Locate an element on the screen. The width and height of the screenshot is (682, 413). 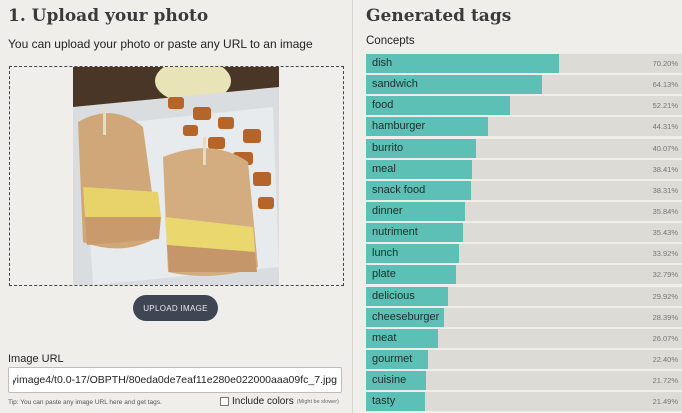
tag-name: burrito is located at coordinates (388, 147).